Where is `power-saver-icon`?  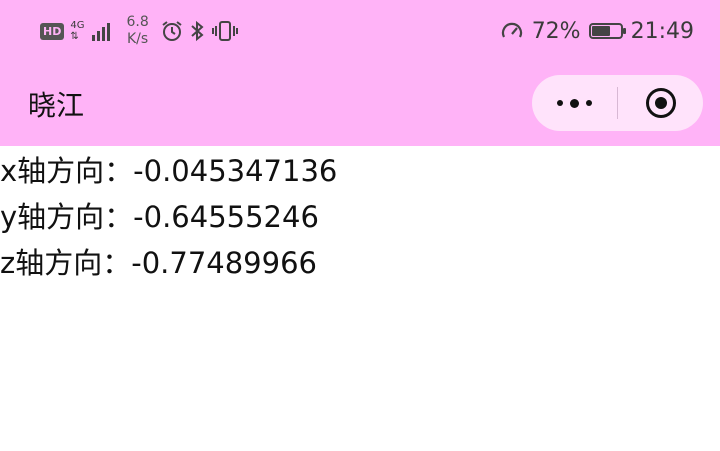 power-saver-icon is located at coordinates (512, 31).